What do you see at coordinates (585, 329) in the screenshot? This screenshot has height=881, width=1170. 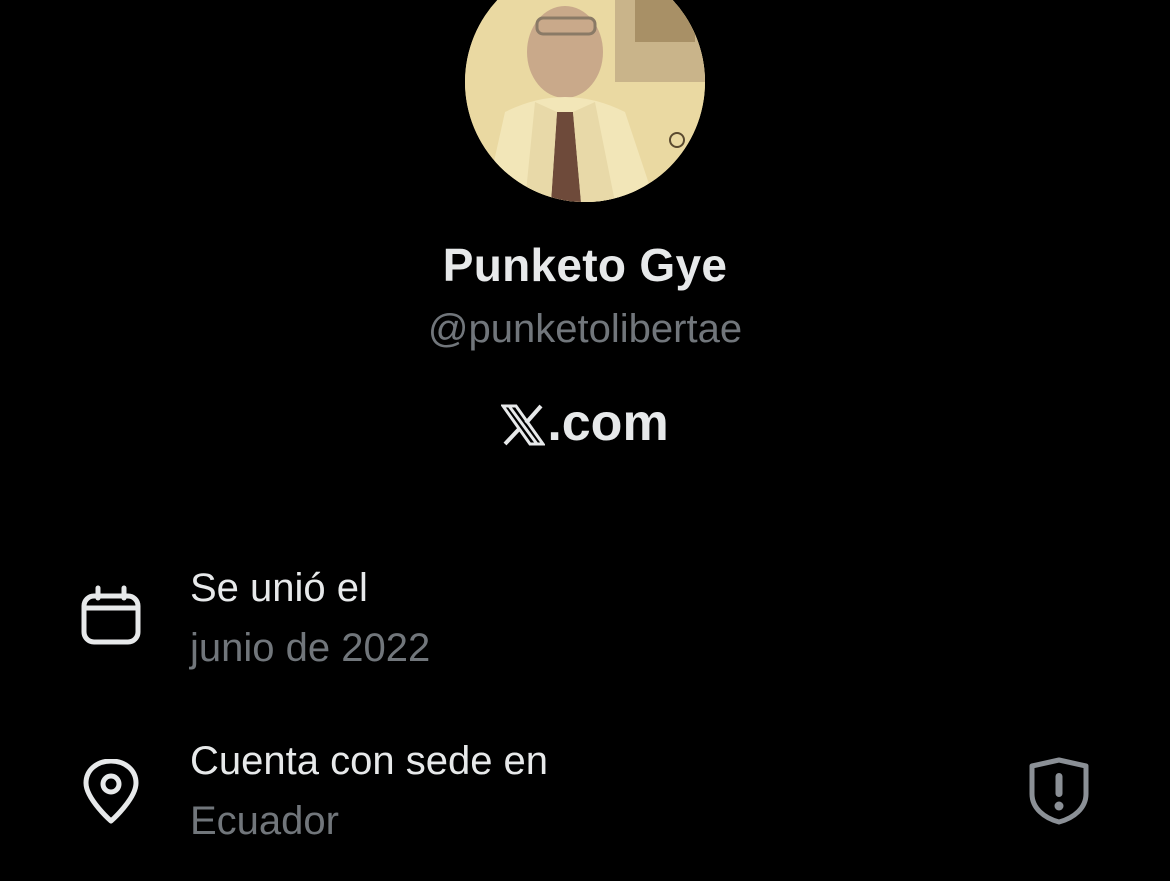 I see `profile-handle: @punketolibertae` at bounding box center [585, 329].